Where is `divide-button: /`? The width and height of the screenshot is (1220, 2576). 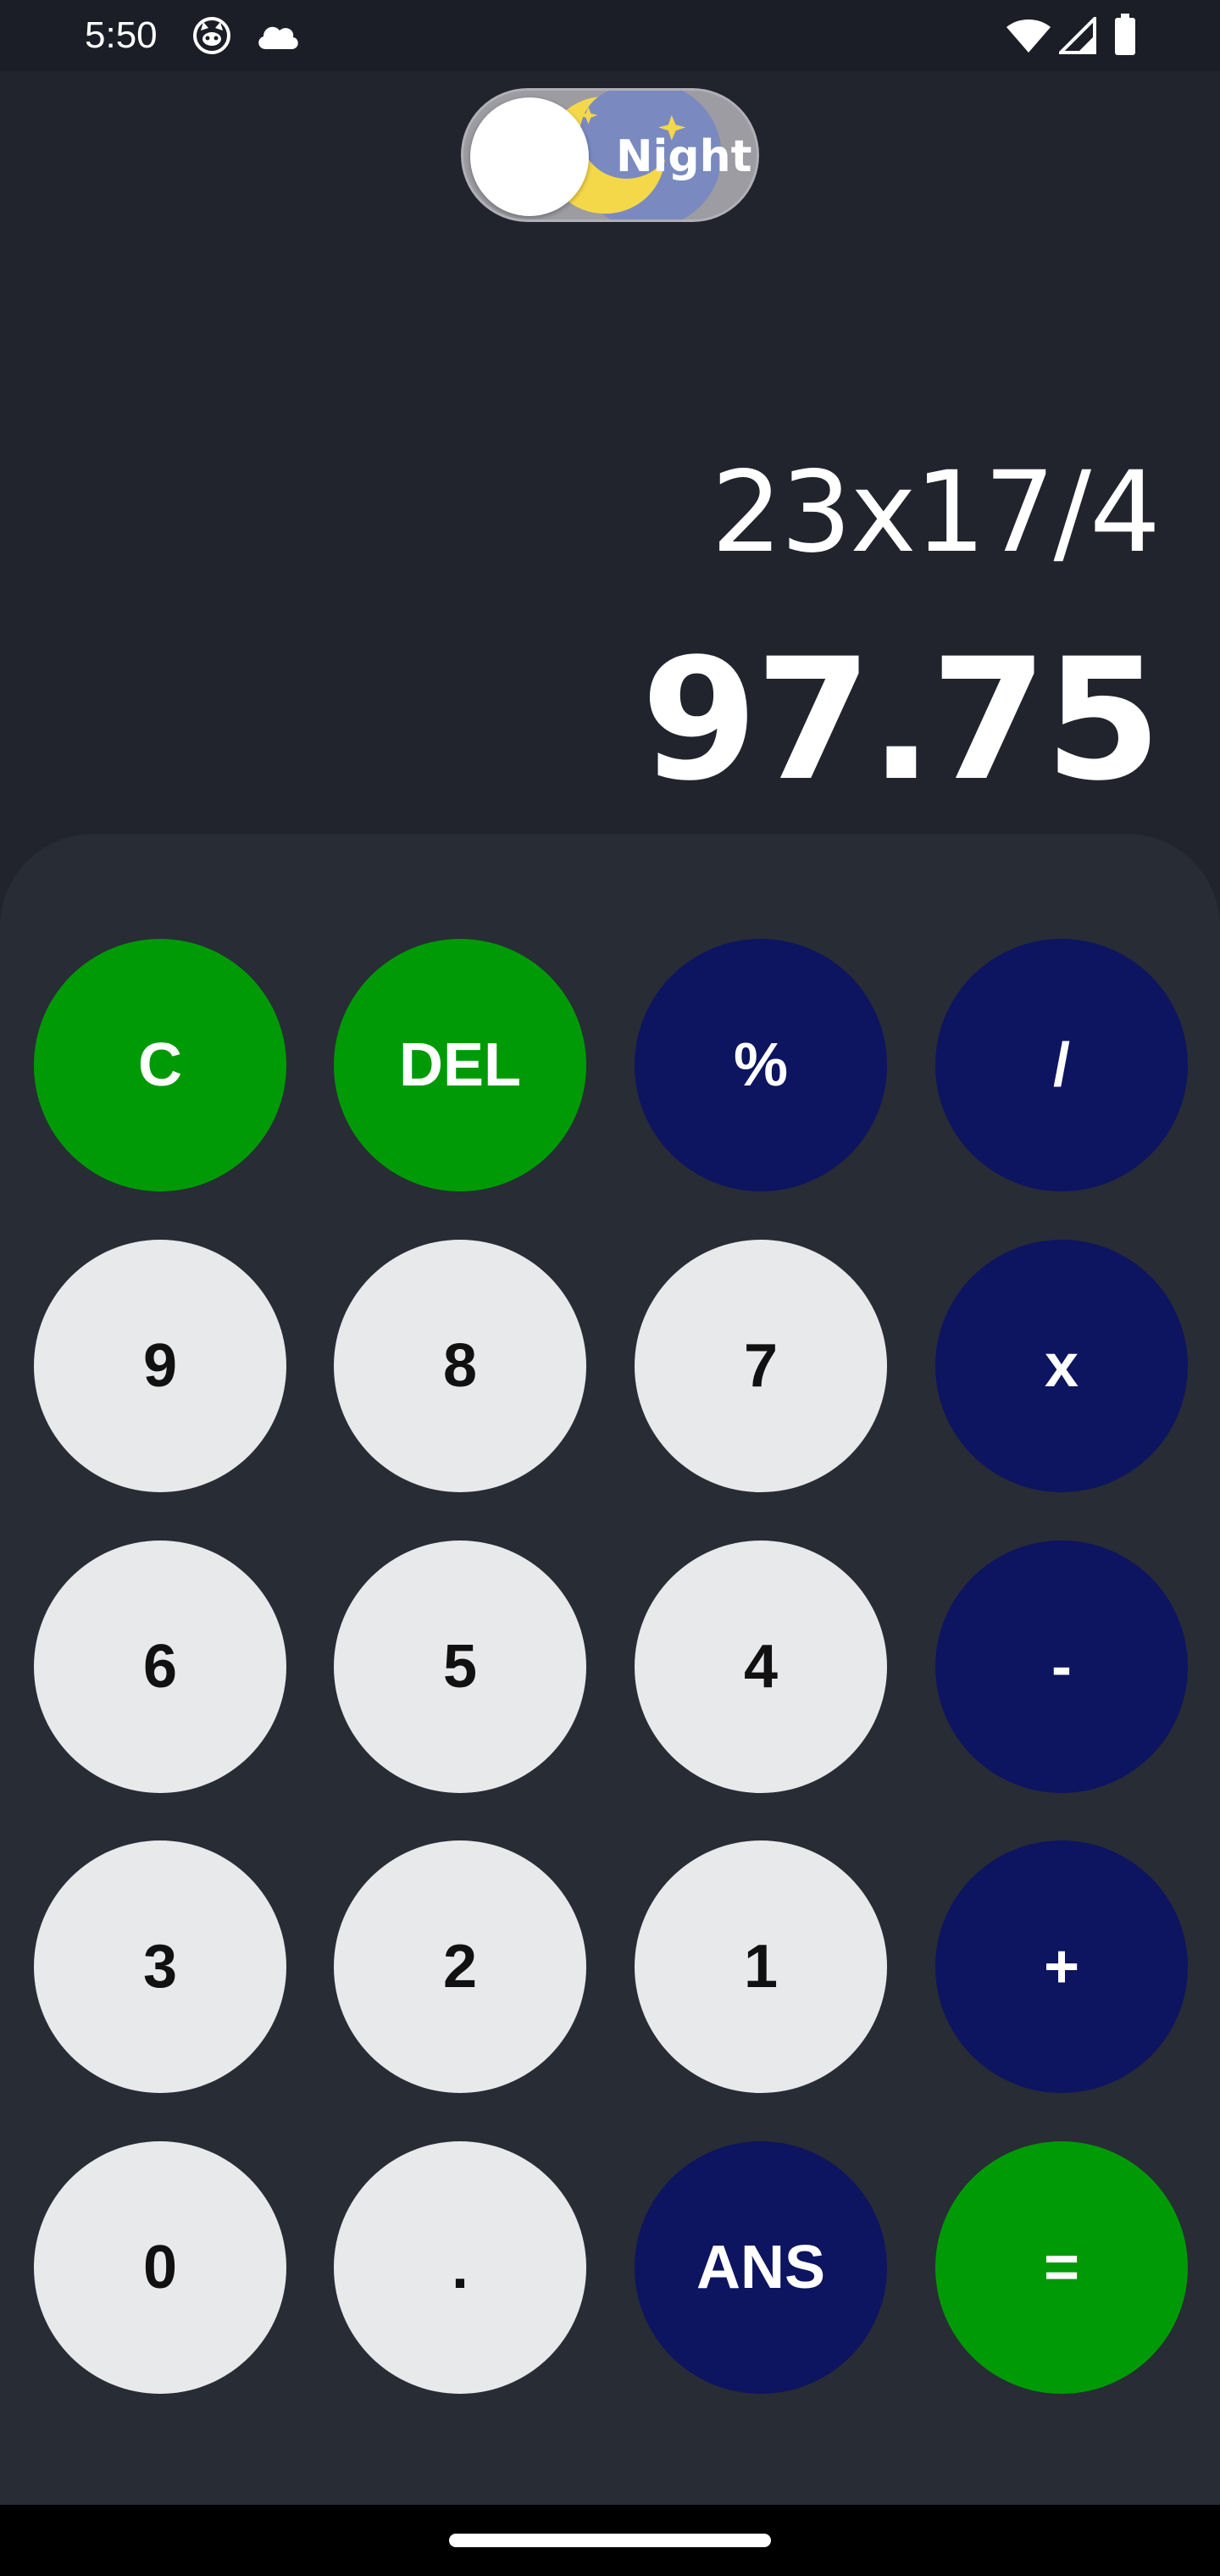
divide-button: / is located at coordinates (1061, 1065).